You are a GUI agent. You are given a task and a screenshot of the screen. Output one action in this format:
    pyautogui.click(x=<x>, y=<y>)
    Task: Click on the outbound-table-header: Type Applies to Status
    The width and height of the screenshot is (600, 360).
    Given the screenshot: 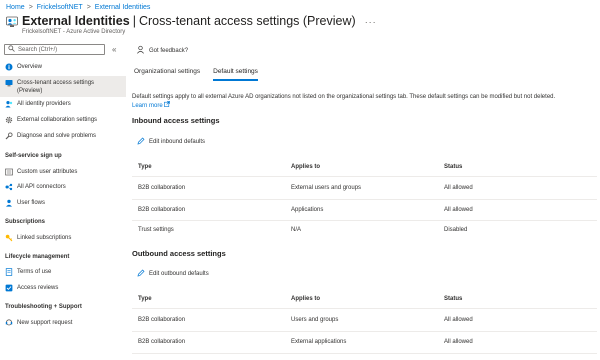 What is the action you would take?
    pyautogui.click(x=368, y=300)
    